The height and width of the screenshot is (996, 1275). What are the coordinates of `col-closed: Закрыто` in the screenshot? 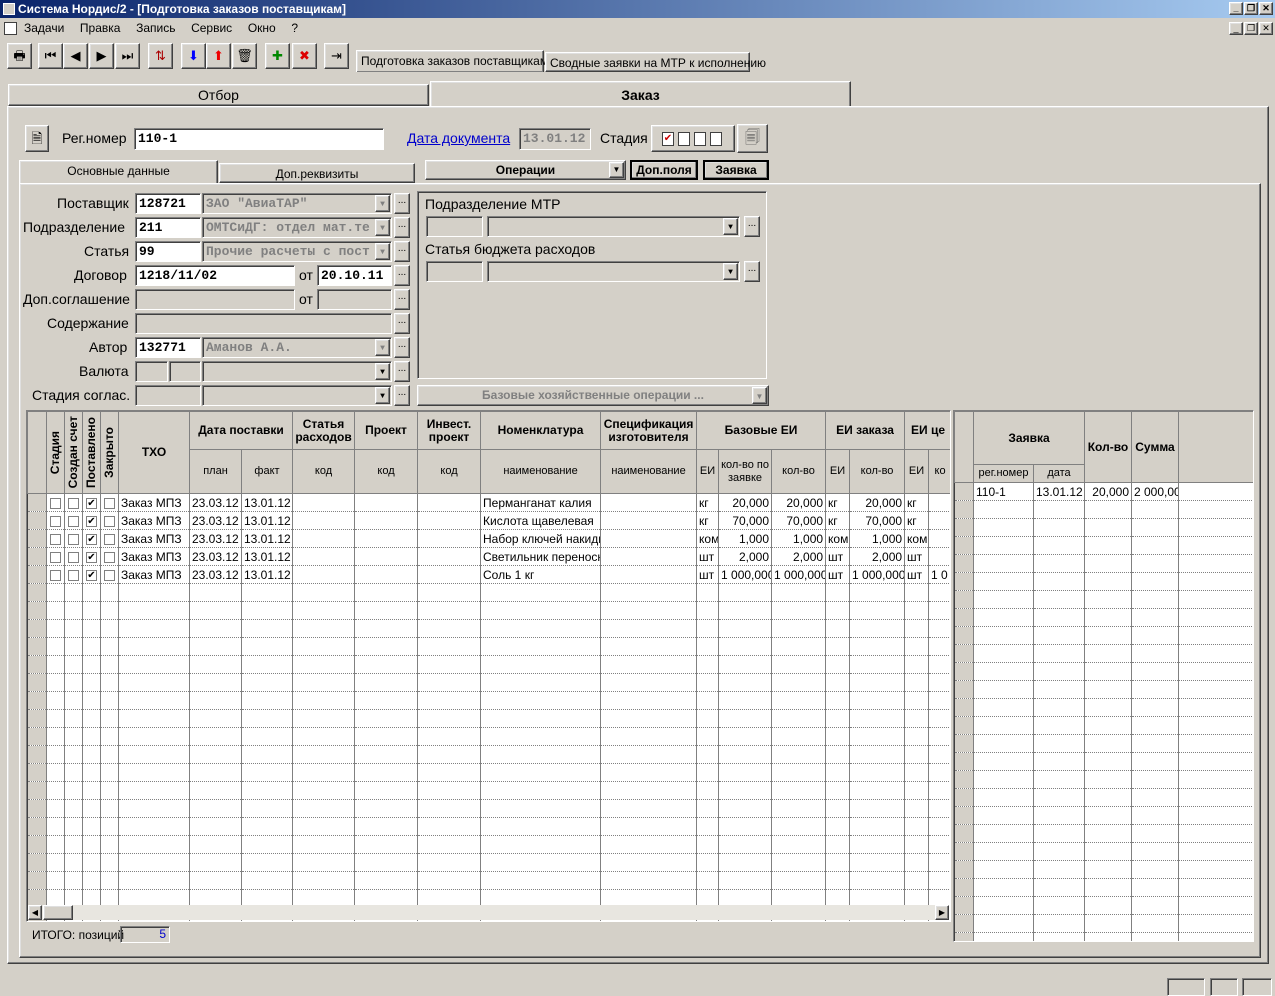 It's located at (109, 452).